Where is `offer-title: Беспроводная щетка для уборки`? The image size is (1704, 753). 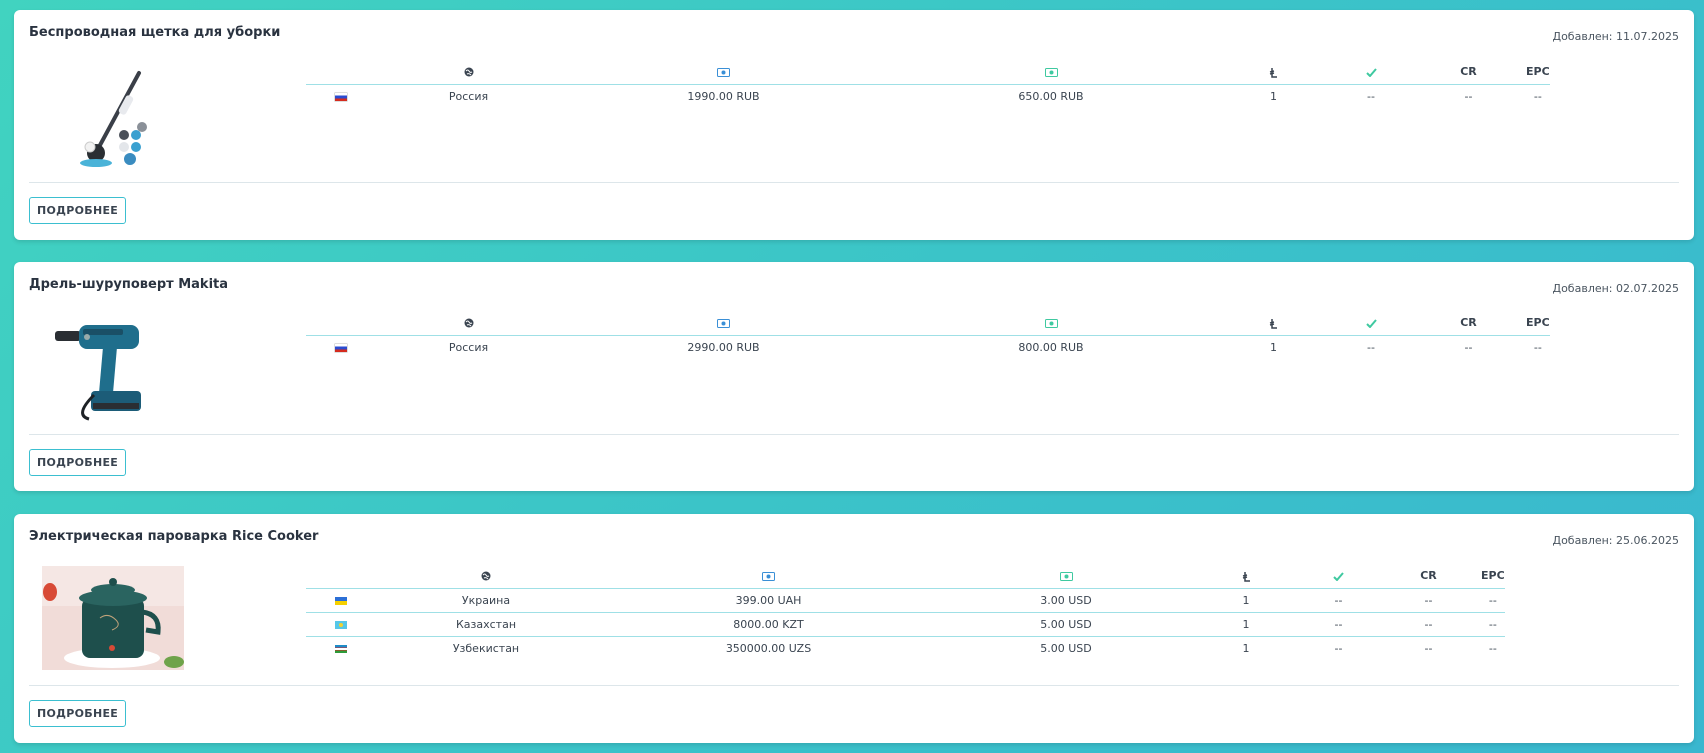
offer-title: Беспроводная щетка для уборки is located at coordinates (155, 32).